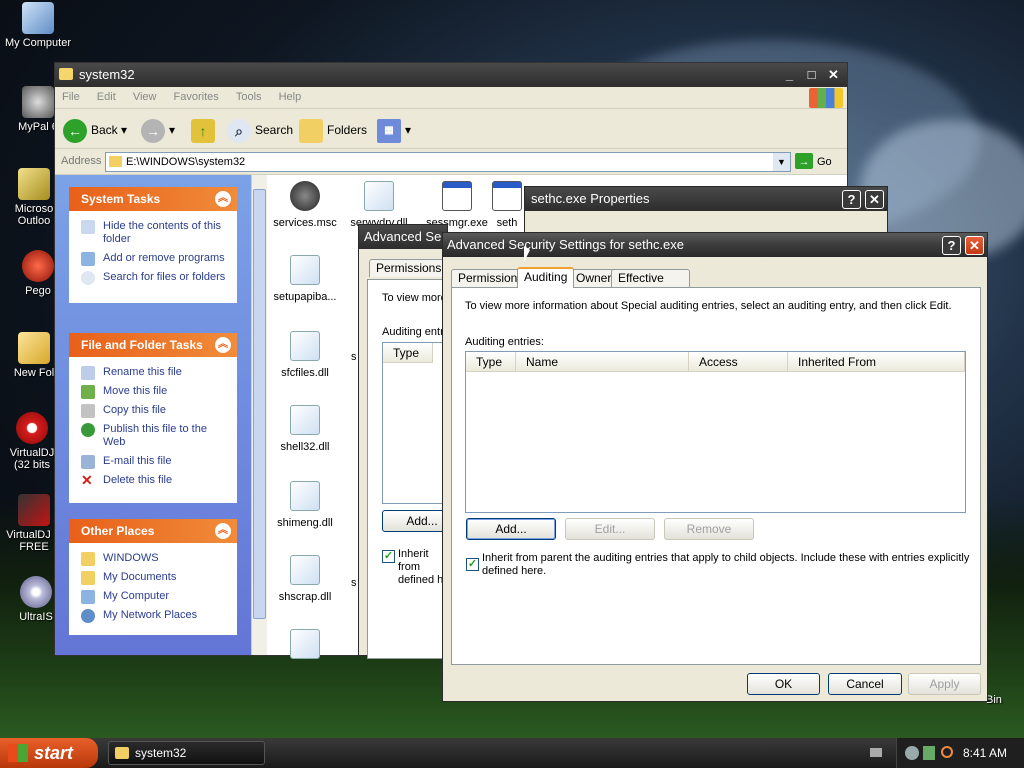  What do you see at coordinates (403, 237) in the screenshot?
I see `background-dialog-titlebar: Advanced Se` at bounding box center [403, 237].